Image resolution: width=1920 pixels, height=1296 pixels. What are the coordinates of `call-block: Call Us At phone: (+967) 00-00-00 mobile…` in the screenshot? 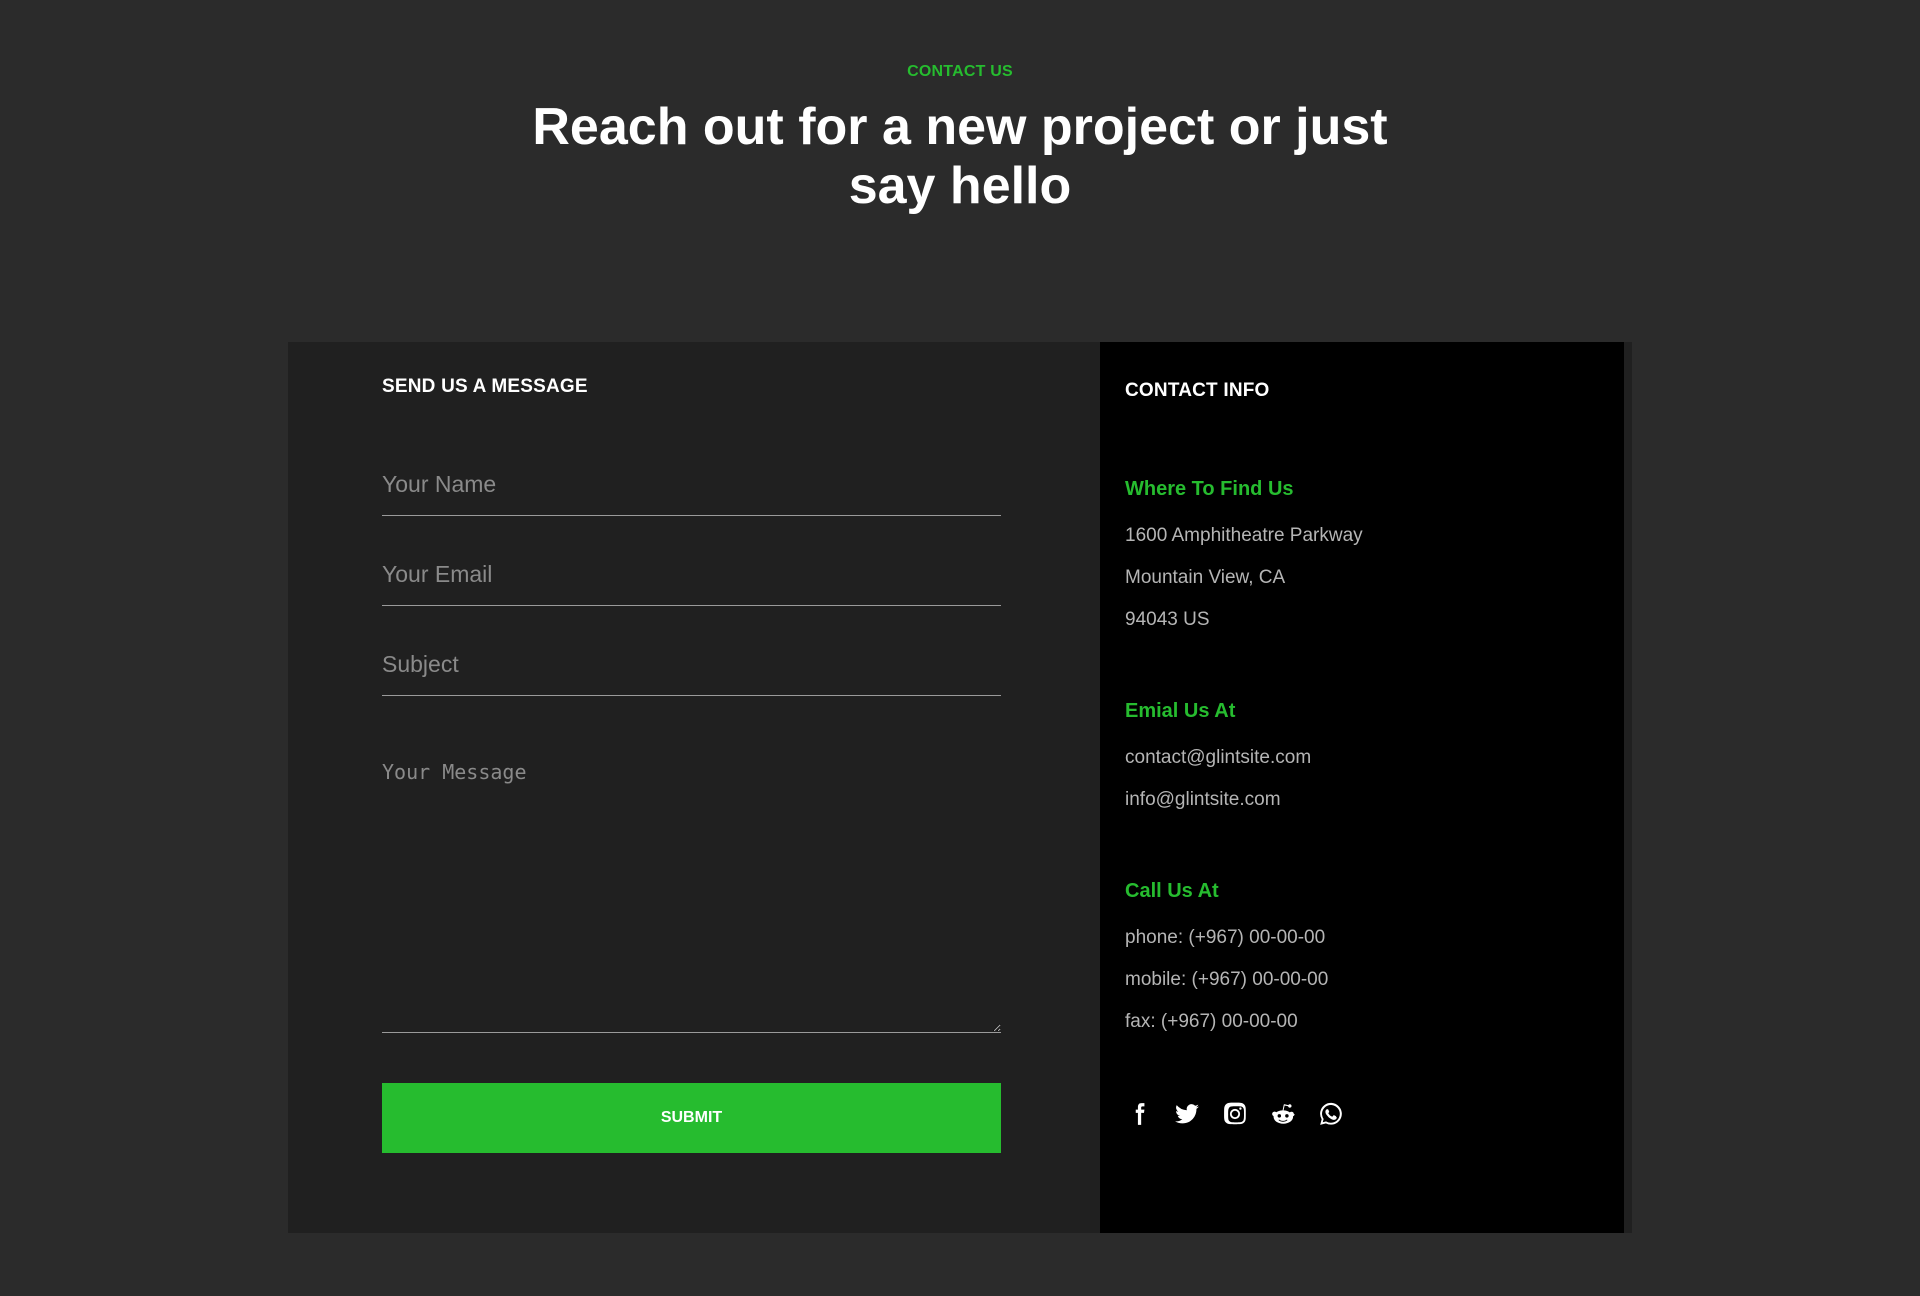 It's located at (1365, 961).